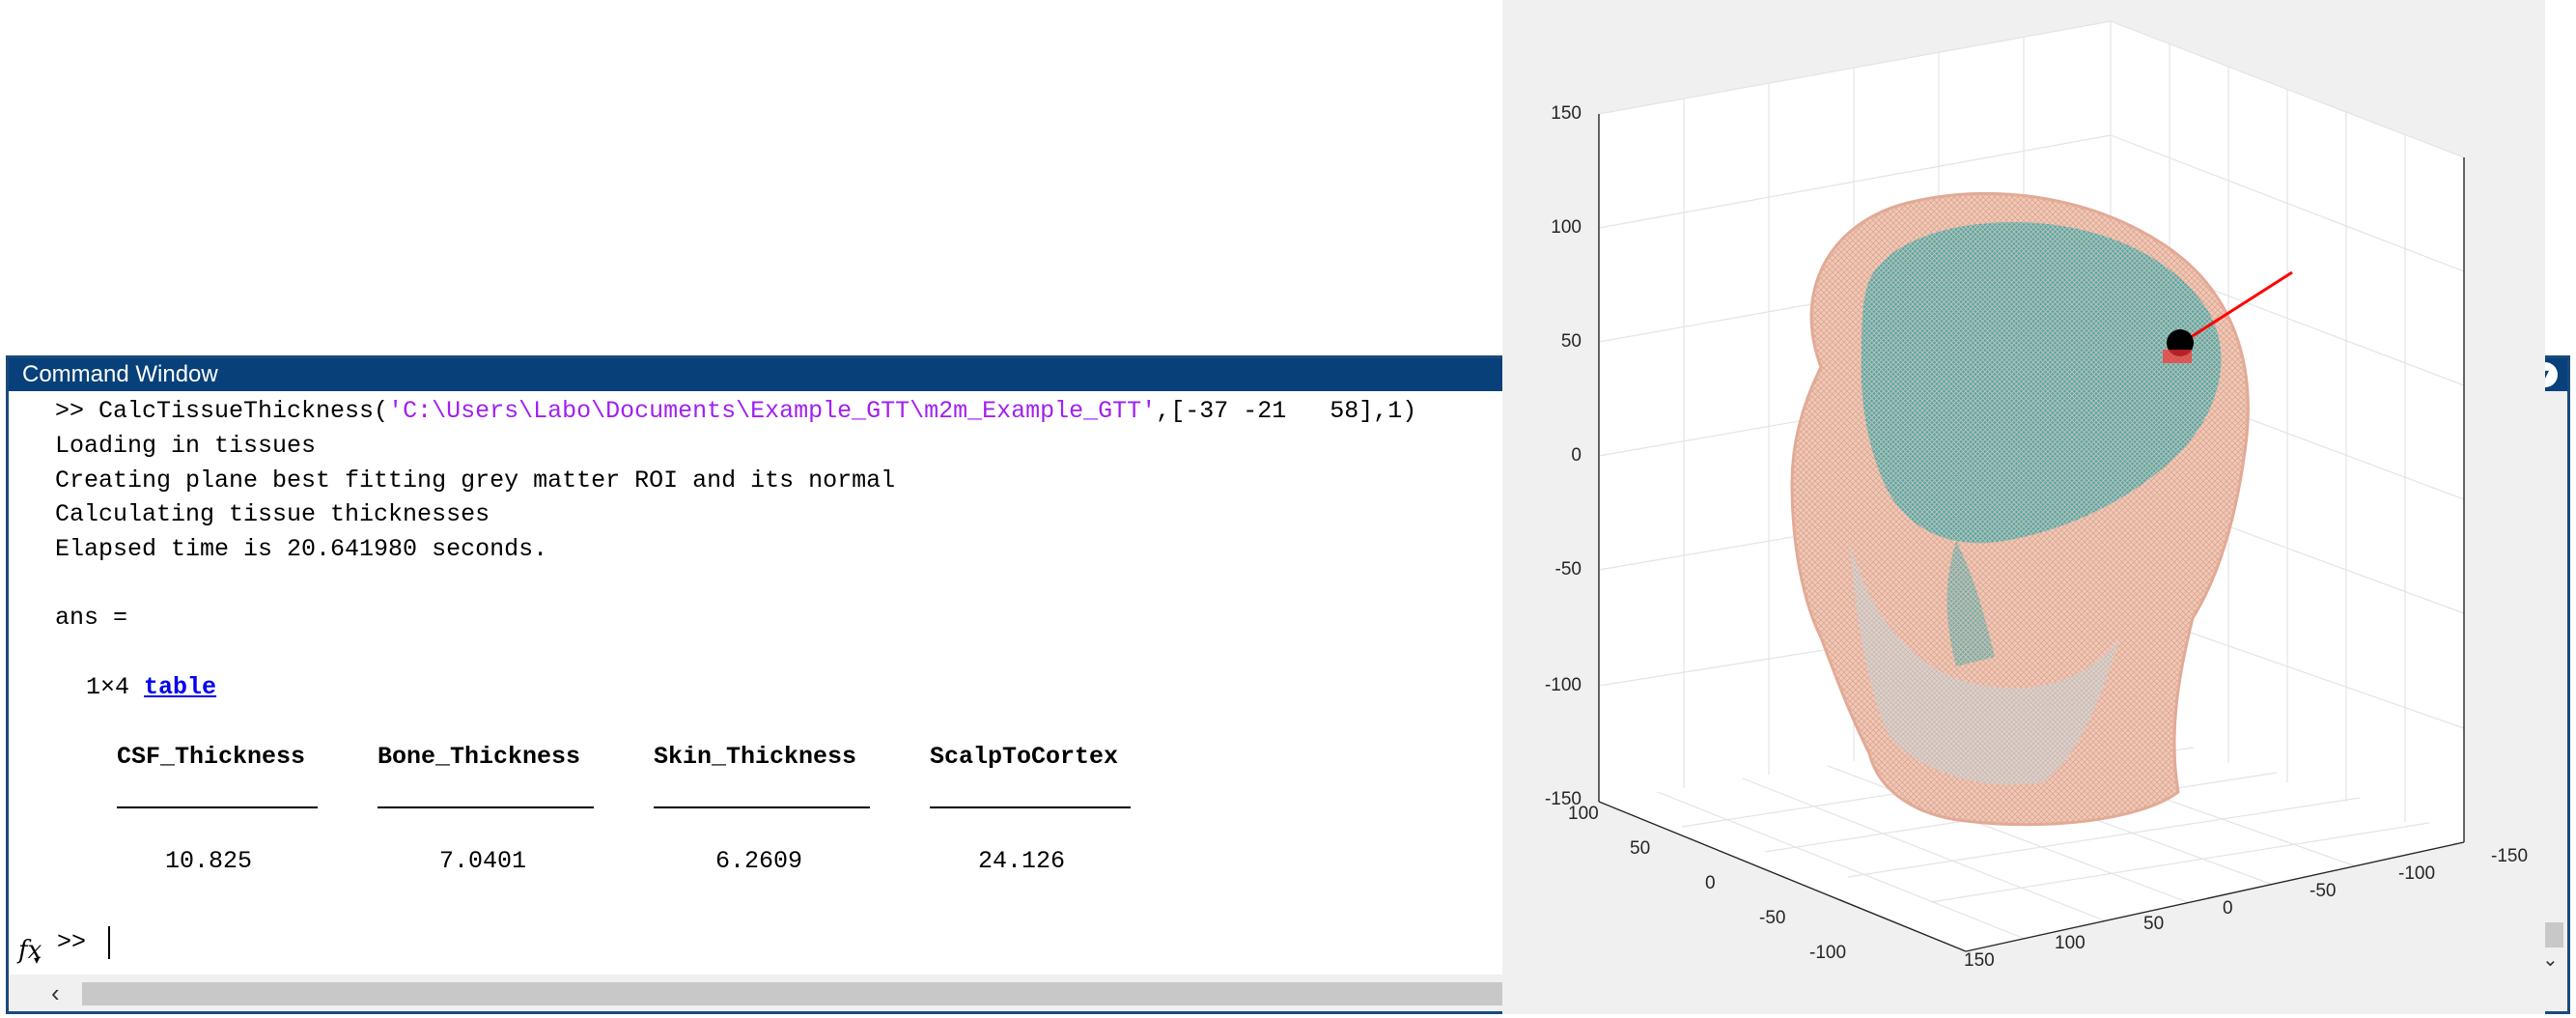 The height and width of the screenshot is (1018, 2576). Describe the element at coordinates (1022, 861) in the screenshot. I see `table-cell: 24.126` at that location.